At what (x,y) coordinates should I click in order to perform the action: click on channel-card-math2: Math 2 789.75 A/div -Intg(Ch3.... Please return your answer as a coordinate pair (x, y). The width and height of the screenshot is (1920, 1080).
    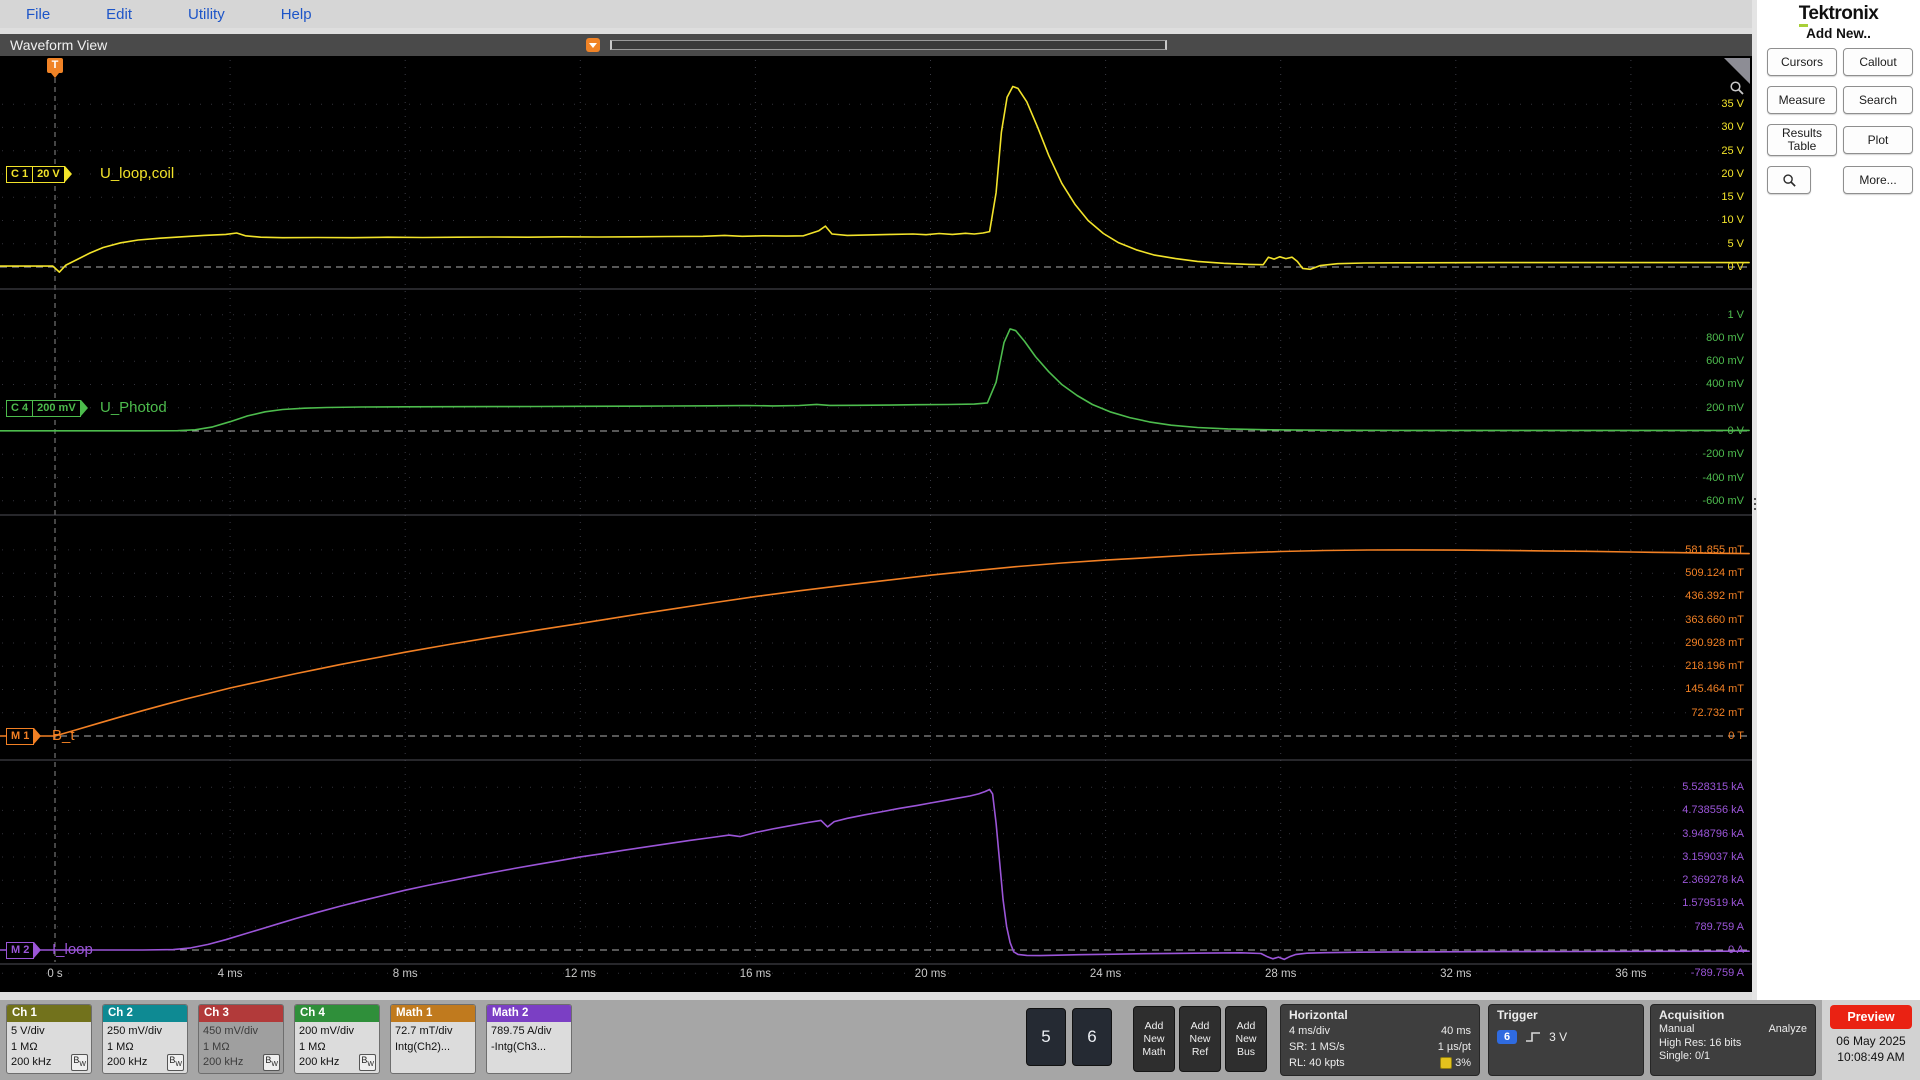
    Looking at the image, I should click on (529, 1039).